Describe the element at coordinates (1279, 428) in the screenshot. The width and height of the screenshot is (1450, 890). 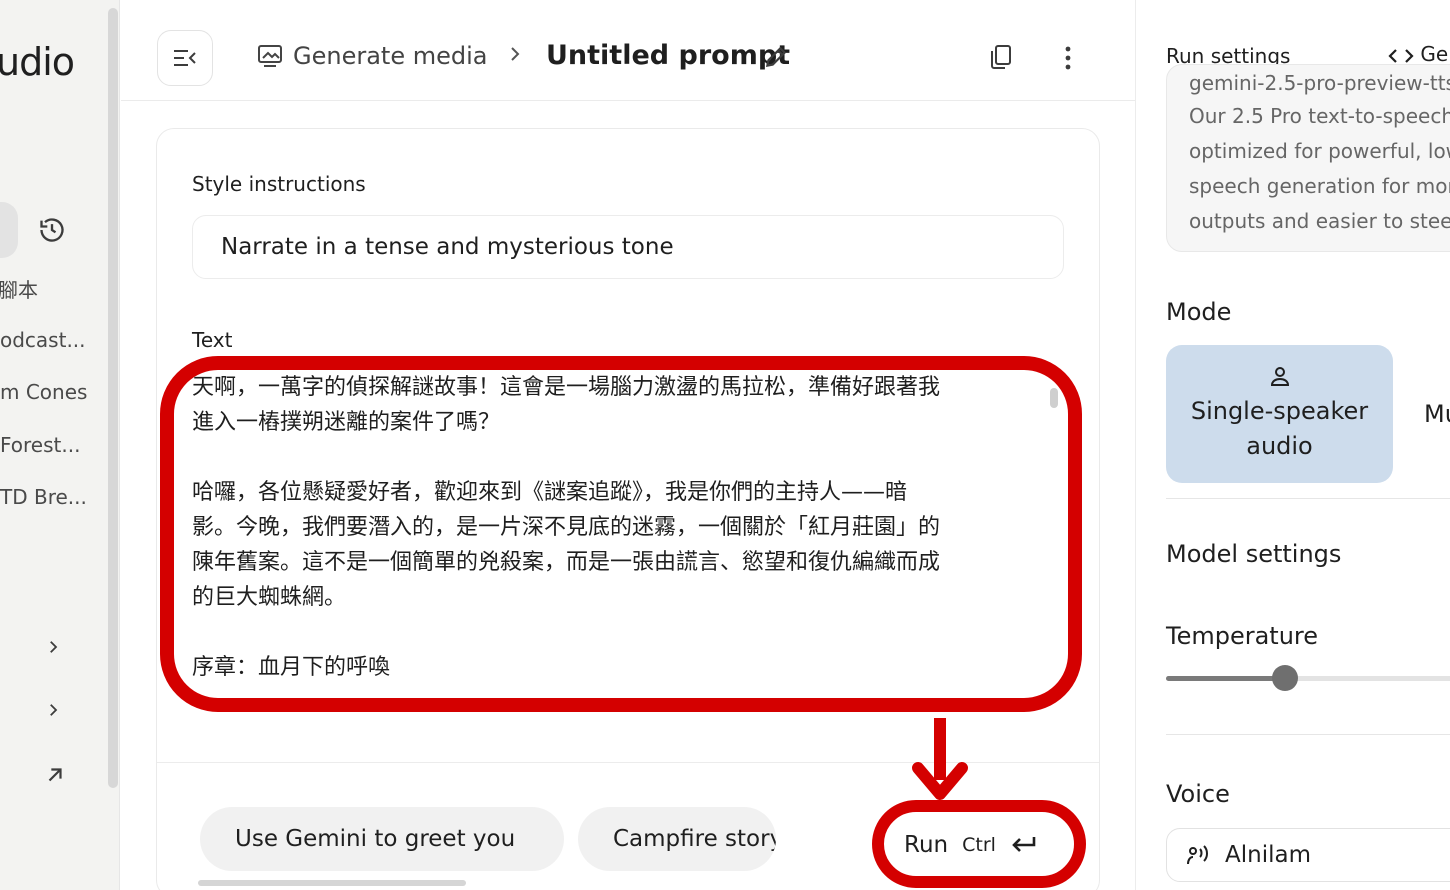
I see `mode-single-label: Single-speaker audio` at that location.